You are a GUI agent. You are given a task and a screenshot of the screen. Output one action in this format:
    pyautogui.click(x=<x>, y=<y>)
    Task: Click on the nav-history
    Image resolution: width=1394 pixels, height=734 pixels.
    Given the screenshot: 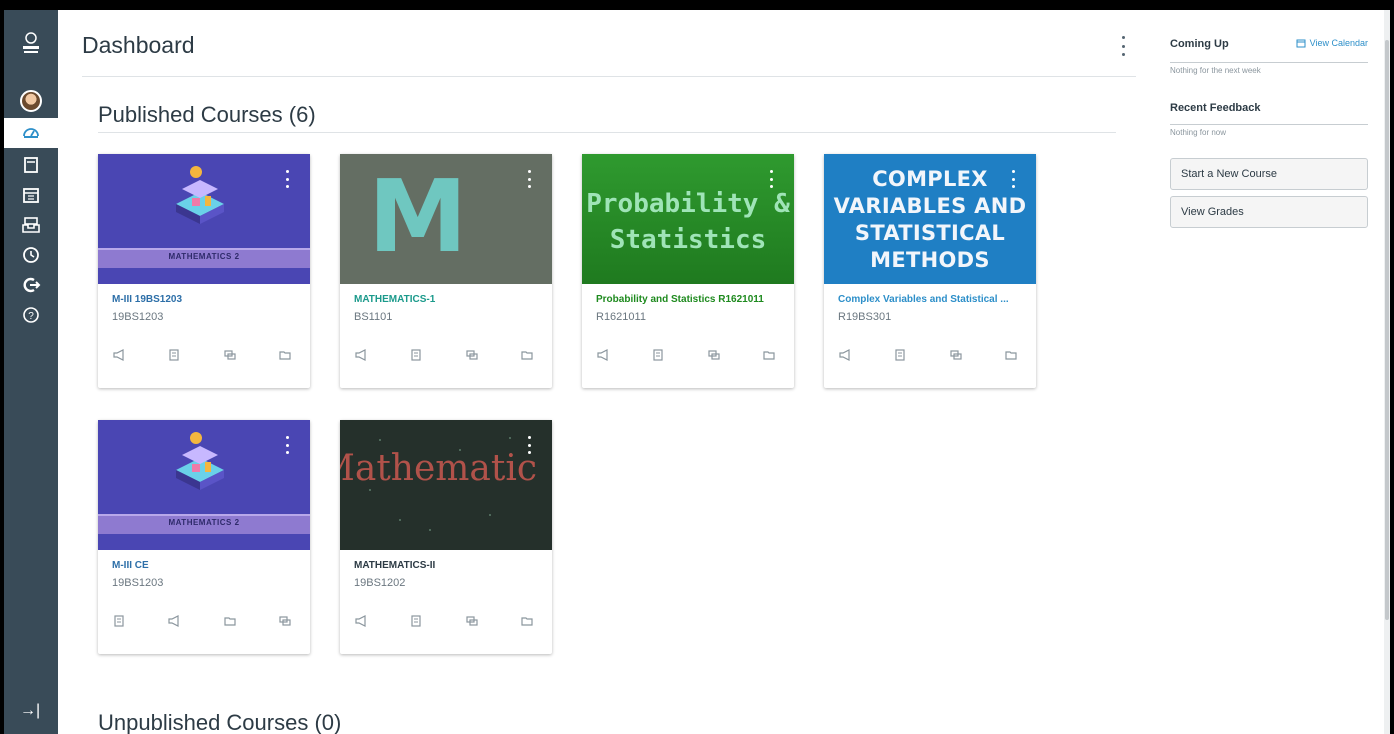 What is the action you would take?
    pyautogui.click(x=31, y=255)
    